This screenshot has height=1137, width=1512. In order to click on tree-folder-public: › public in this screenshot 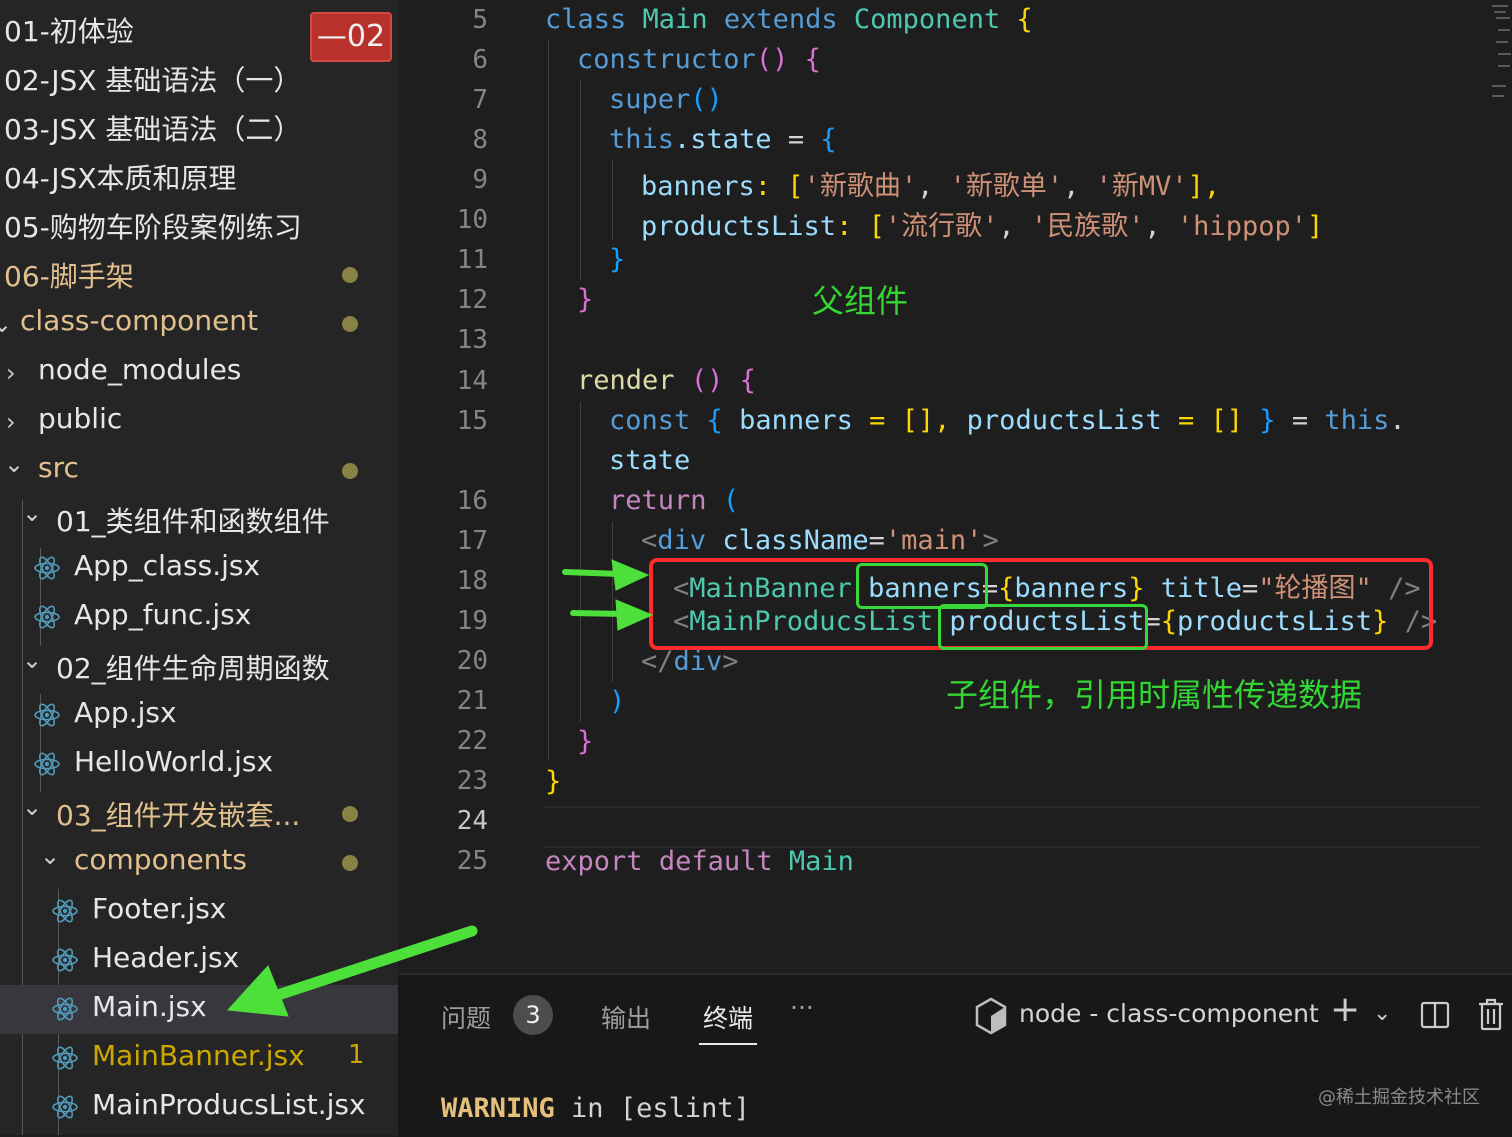, I will do `click(199, 421)`.